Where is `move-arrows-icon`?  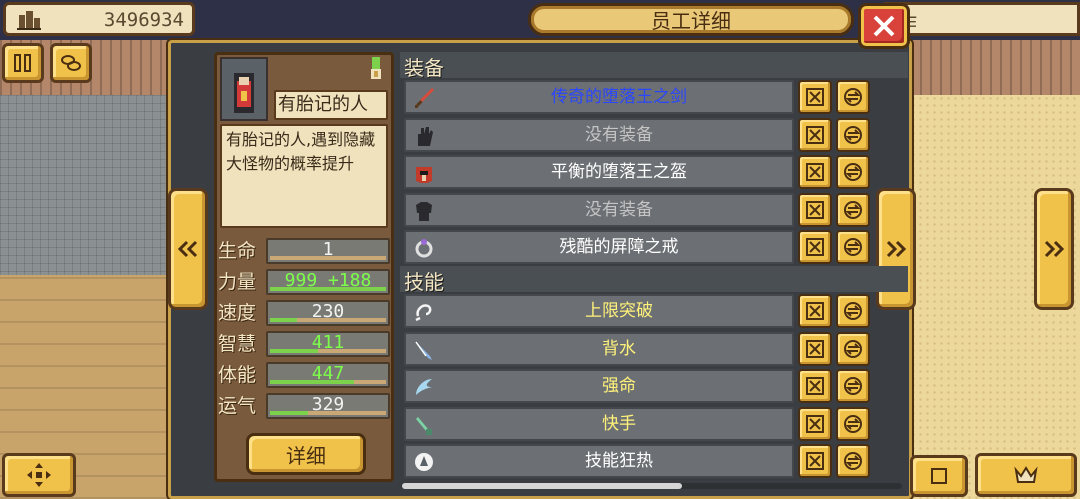
move-arrows-icon is located at coordinates (39, 475).